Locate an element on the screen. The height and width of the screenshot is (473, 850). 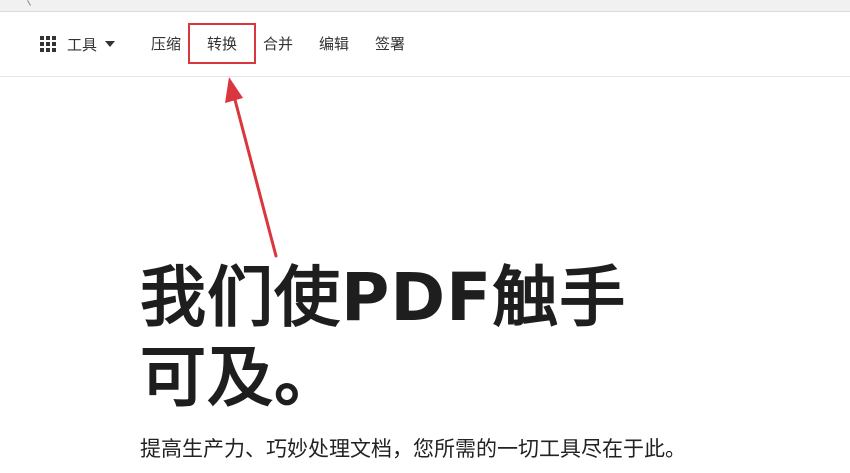
nav-item-compress: 压缩 is located at coordinates (166, 44).